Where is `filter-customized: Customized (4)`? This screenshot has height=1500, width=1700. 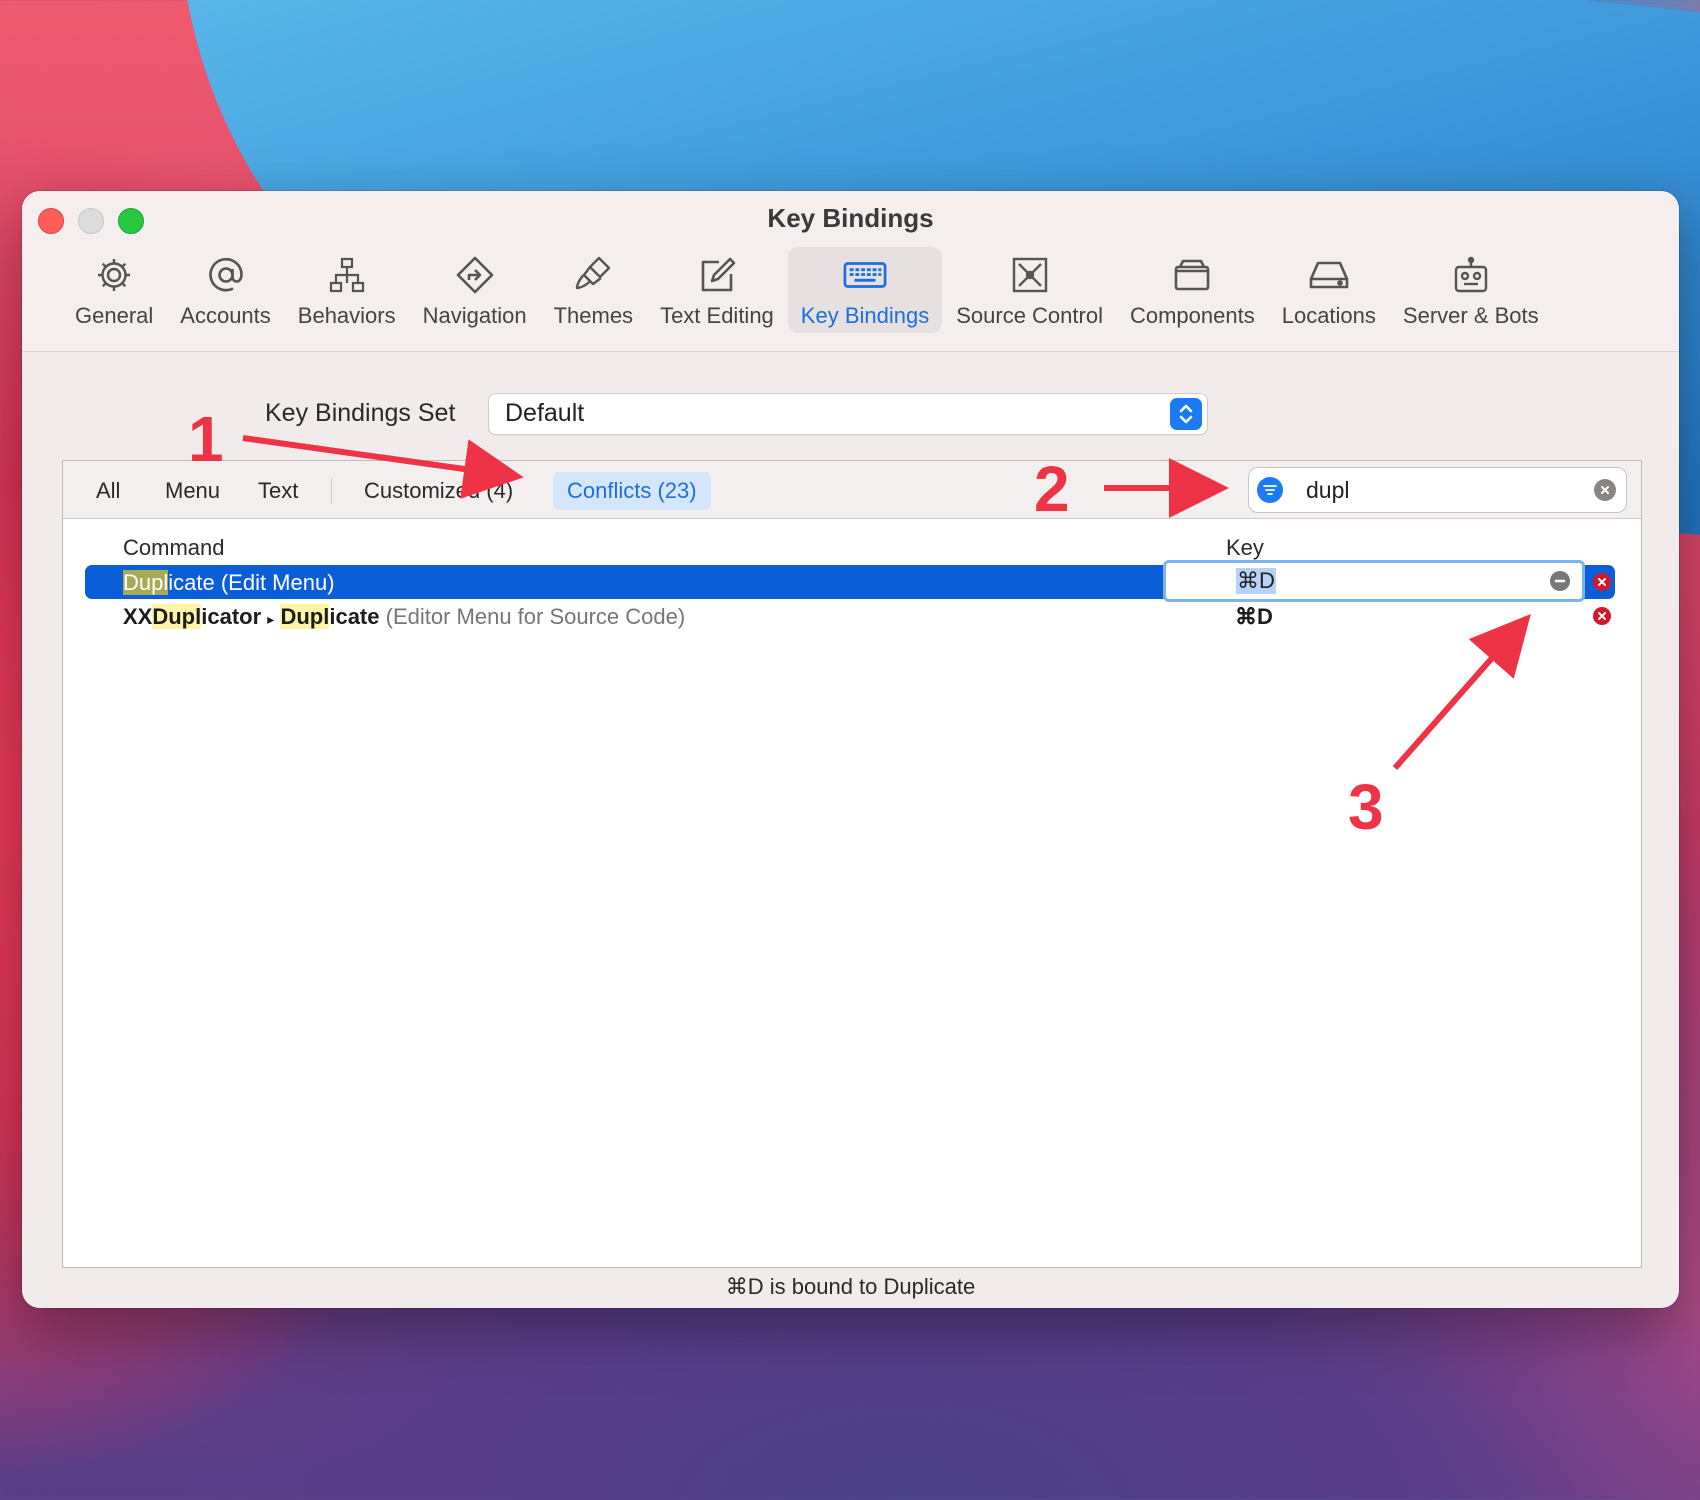 filter-customized: Customized (4) is located at coordinates (438, 491).